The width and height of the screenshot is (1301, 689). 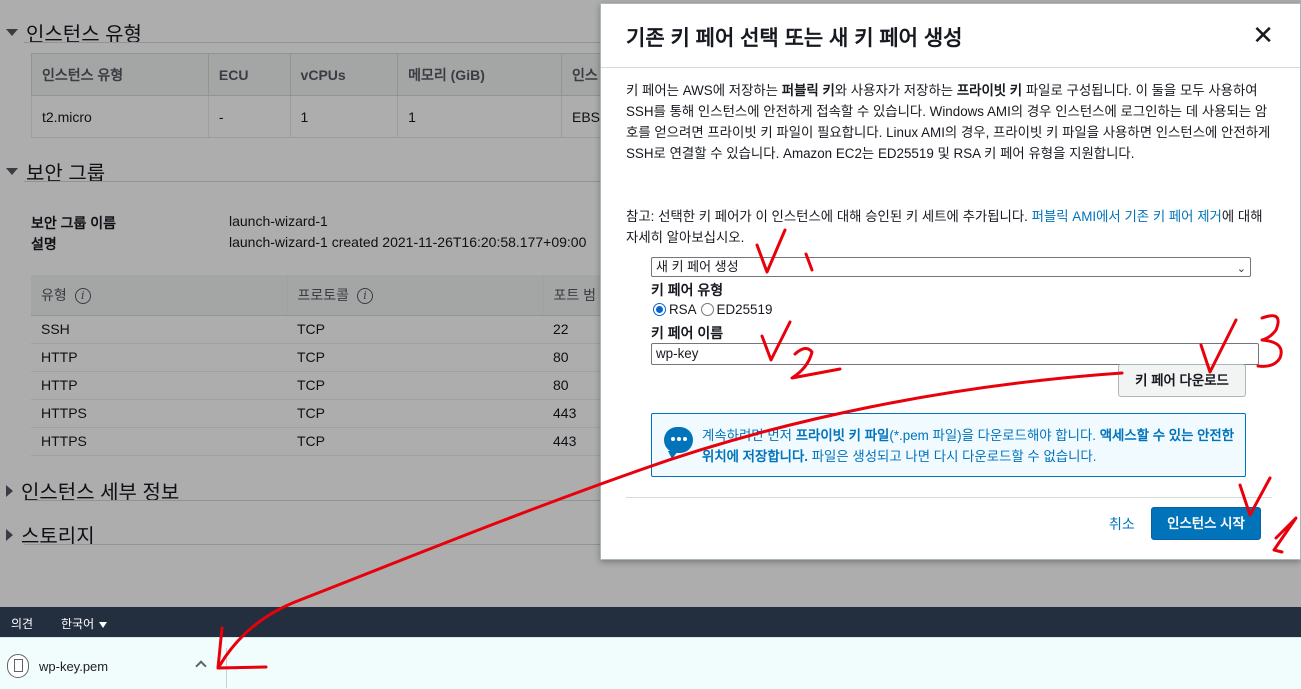 What do you see at coordinates (678, 443) in the screenshot?
I see `chat-bubble-icon` at bounding box center [678, 443].